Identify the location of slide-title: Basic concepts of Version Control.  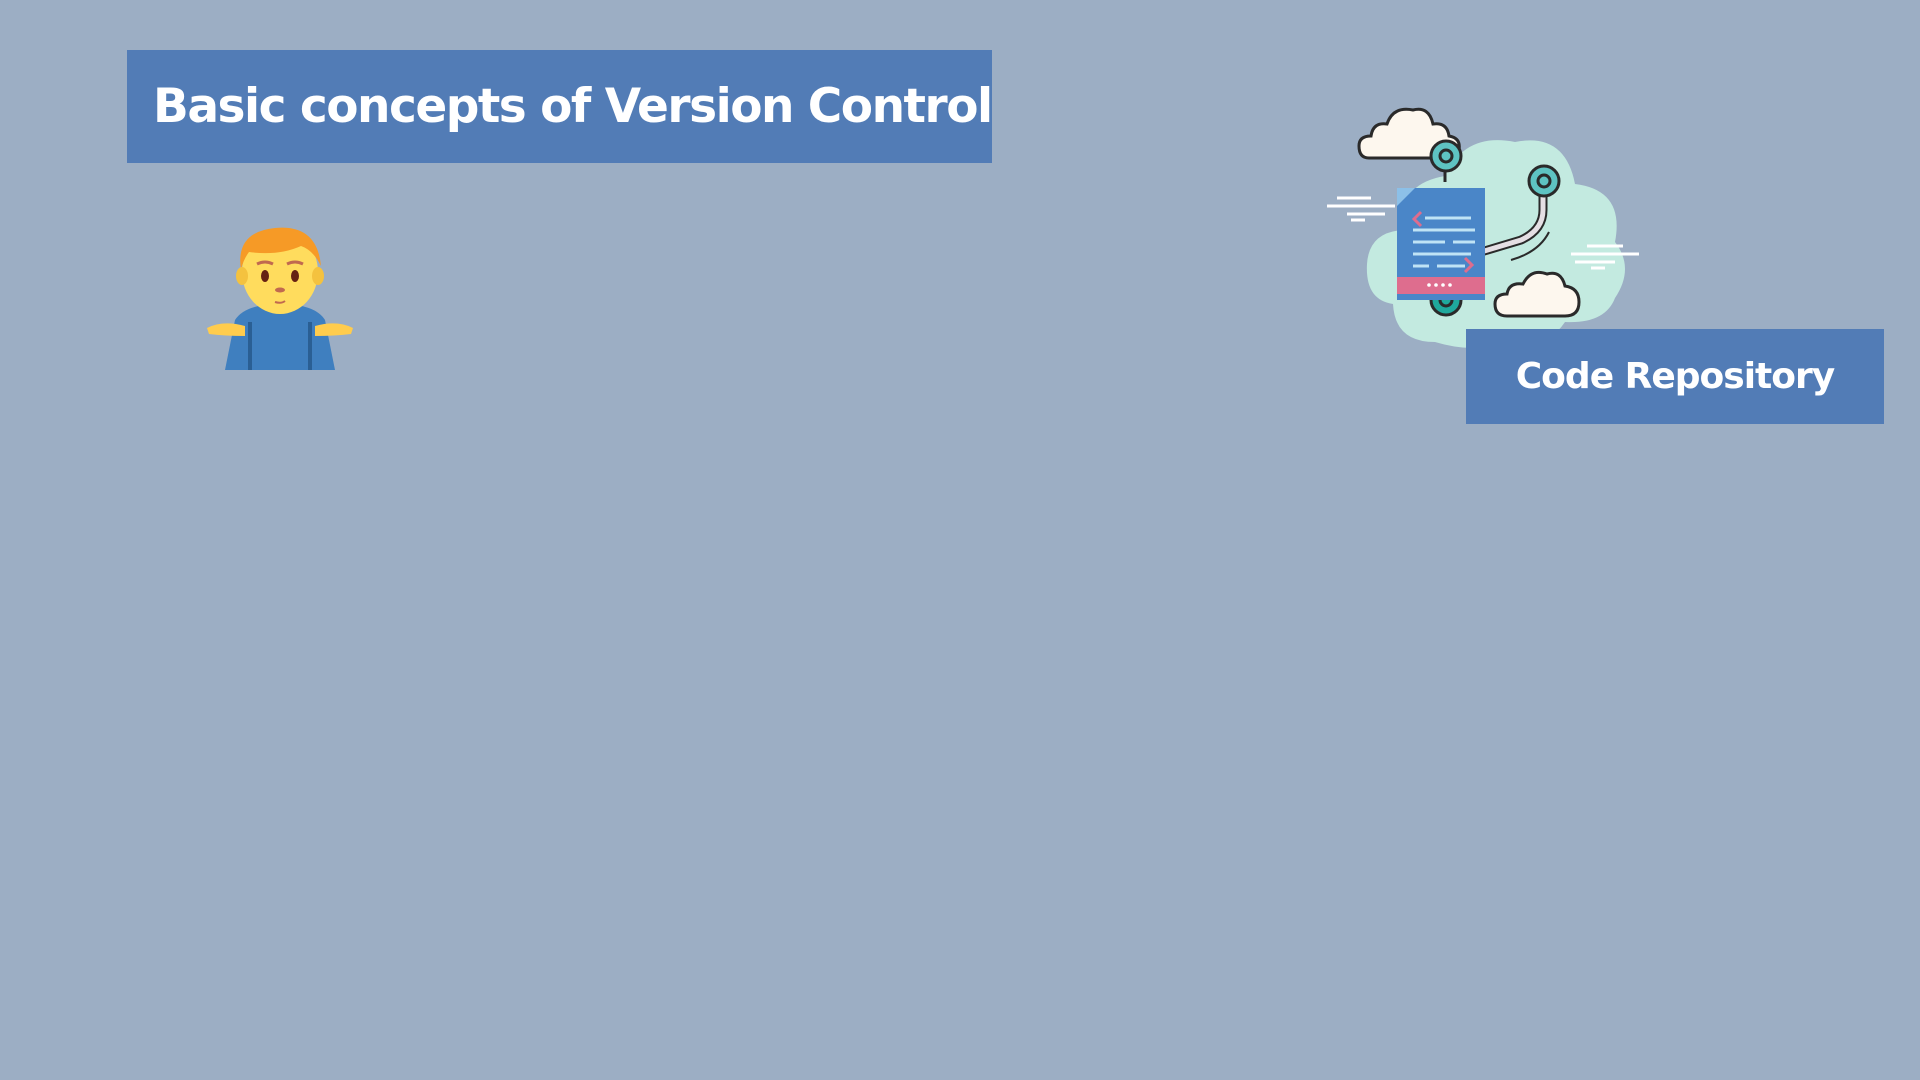
(573, 106).